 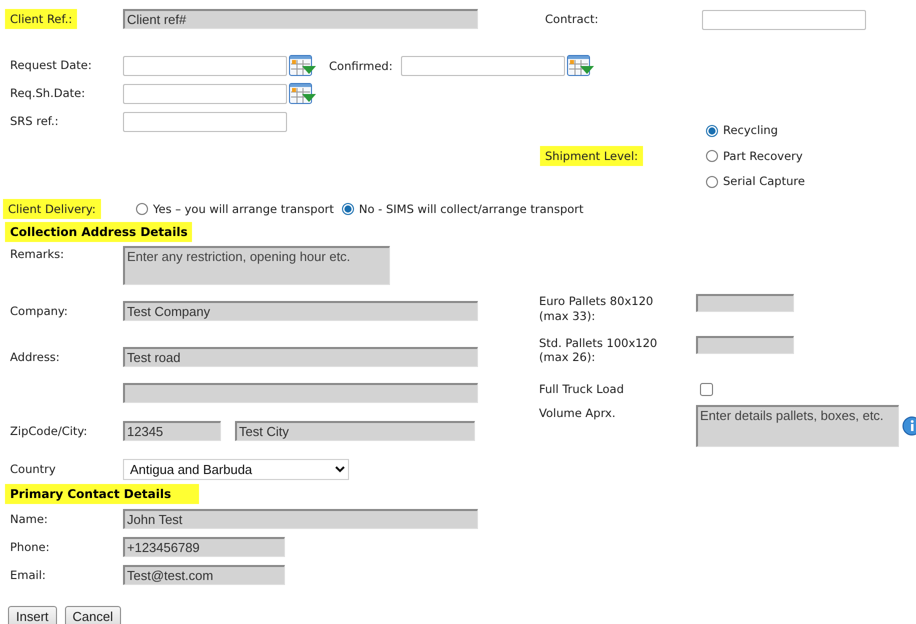 I want to click on option-label: No - SIMS will collect/arrange transport, so click(x=471, y=209).